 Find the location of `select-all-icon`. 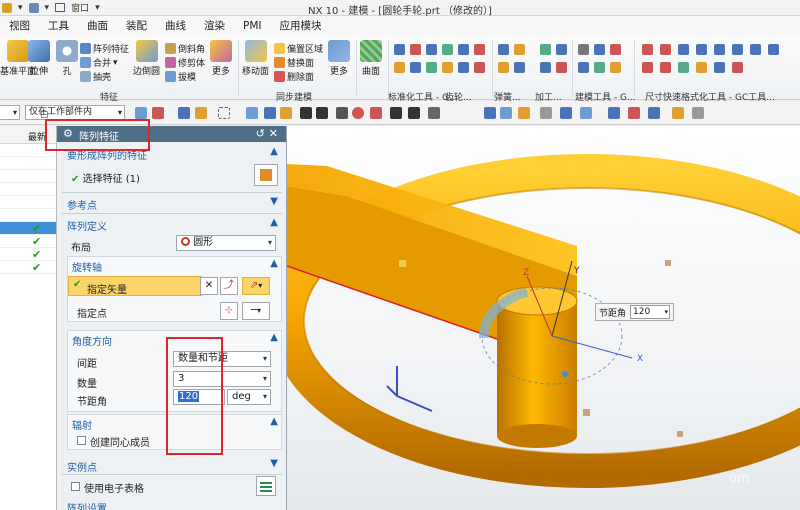

select-all-icon is located at coordinates (141, 113).